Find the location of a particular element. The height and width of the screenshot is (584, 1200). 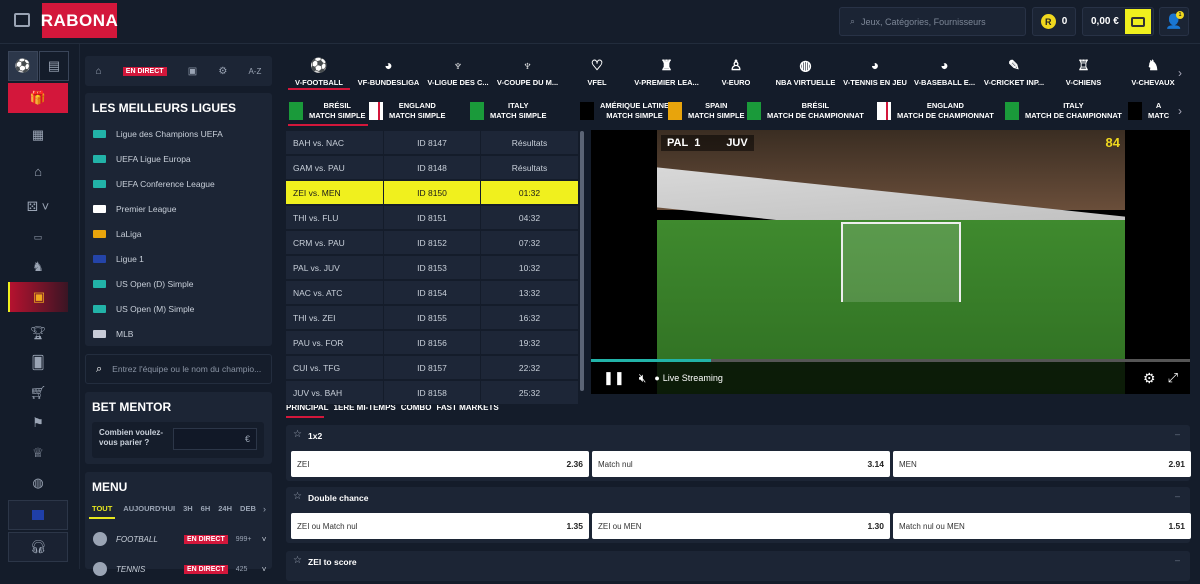

filter-tab: 3H is located at coordinates (188, 511).